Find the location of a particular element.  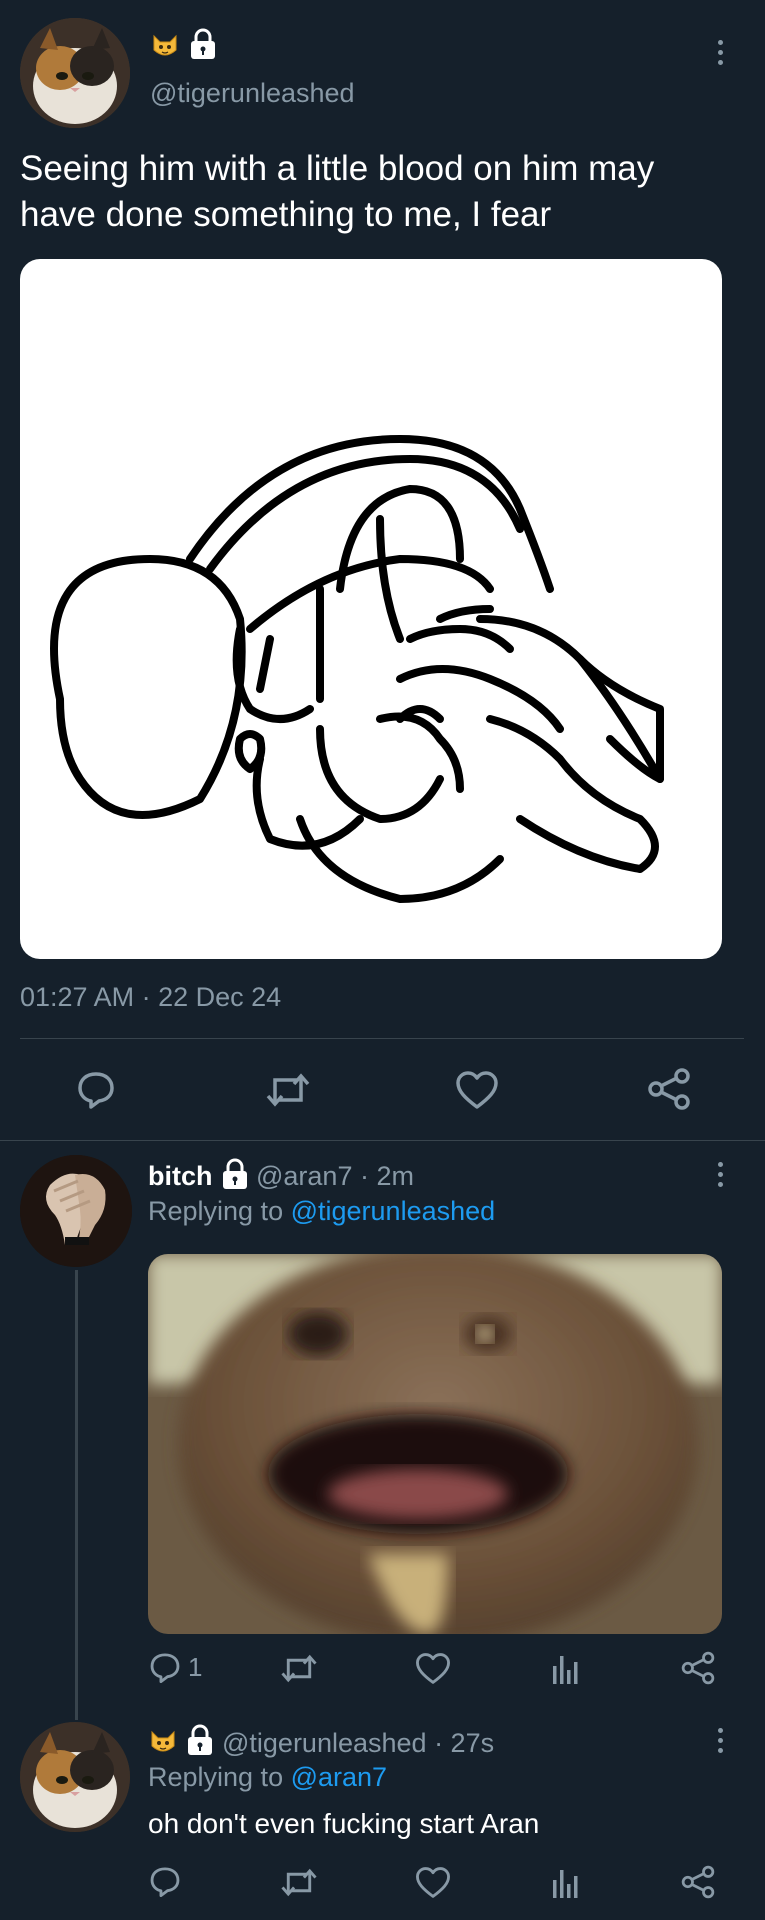

tweet-timestamp: 01:27 AM · 22 Dec 24 is located at coordinates (151, 997).